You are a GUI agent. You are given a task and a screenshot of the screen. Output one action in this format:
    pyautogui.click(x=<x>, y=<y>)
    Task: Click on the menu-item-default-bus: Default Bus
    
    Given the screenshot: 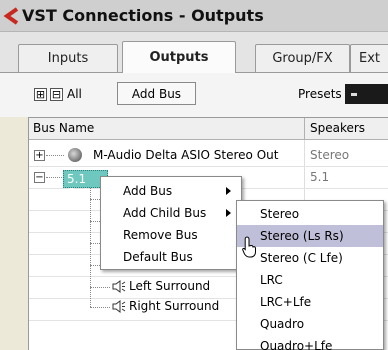 What is the action you would take?
    pyautogui.click(x=171, y=257)
    